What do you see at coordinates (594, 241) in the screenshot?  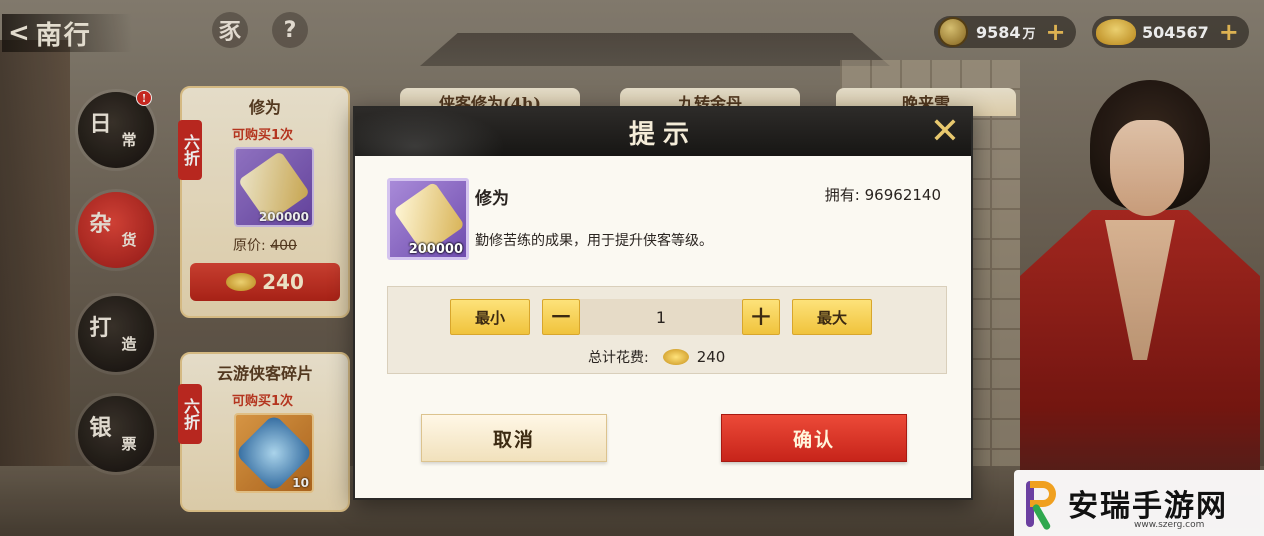 I see `item-description: 勤修苦练的成果，用于提升侠客等级。` at bounding box center [594, 241].